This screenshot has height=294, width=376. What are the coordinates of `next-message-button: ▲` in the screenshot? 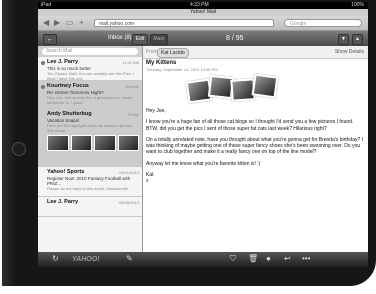 It's located at (357, 39).